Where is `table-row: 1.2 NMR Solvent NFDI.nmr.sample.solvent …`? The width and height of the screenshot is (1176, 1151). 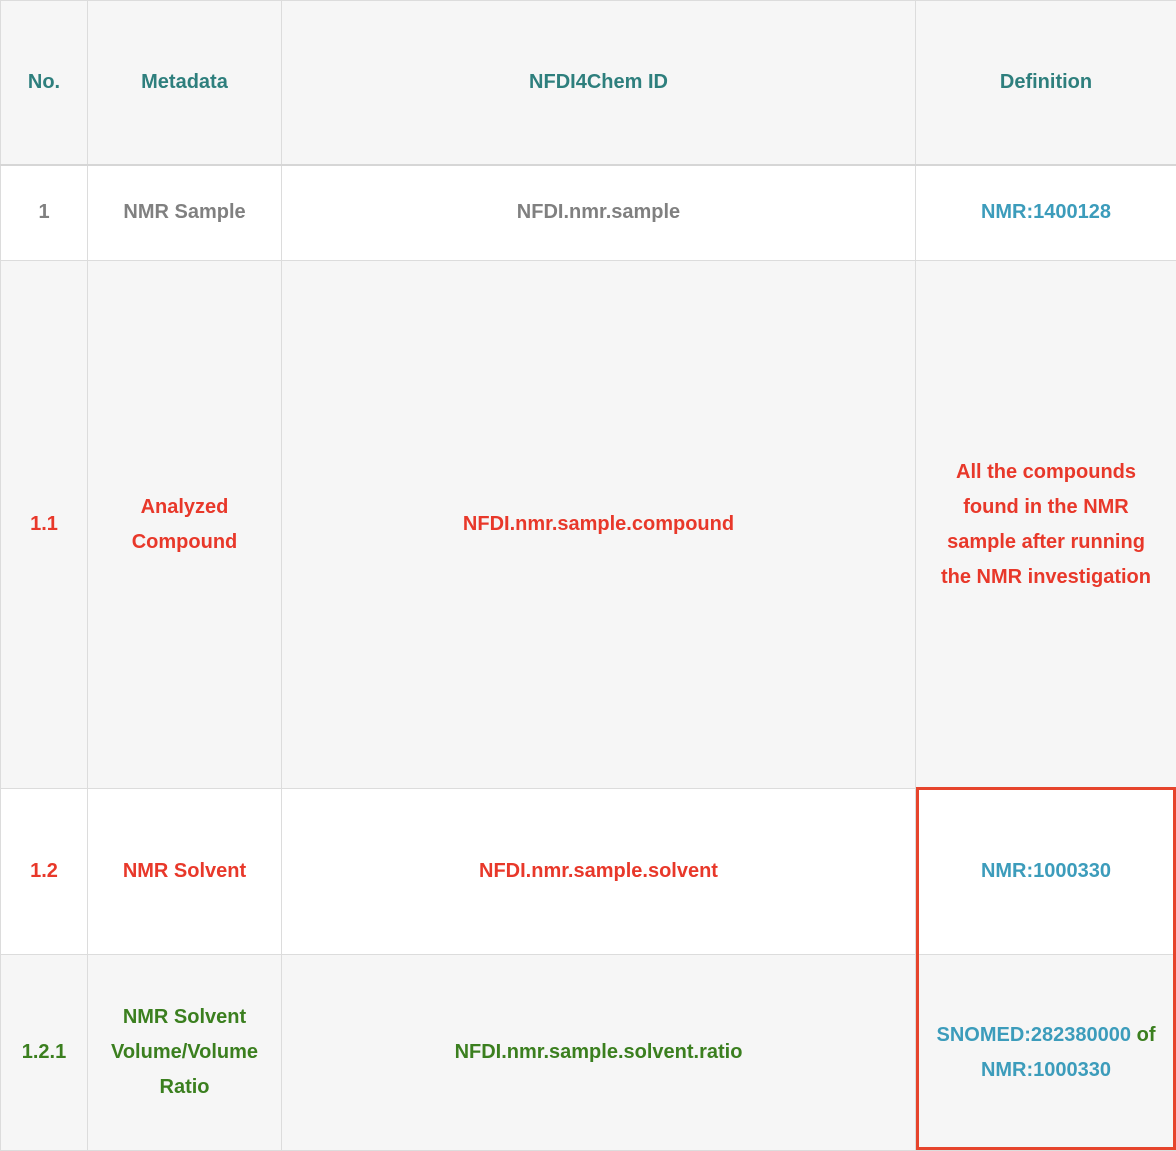
table-row: 1.2 NMR Solvent NFDI.nmr.sample.solvent … is located at coordinates (588, 872).